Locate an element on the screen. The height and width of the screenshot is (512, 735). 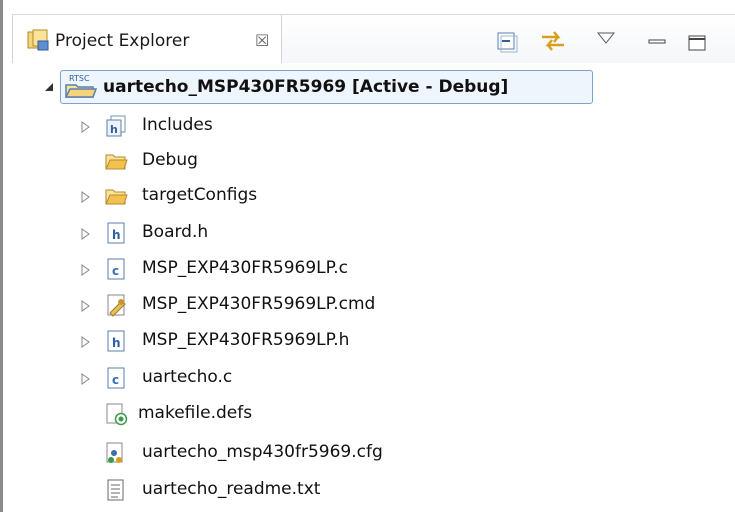
tree-item-label: makefile.defs is located at coordinates (195, 413).